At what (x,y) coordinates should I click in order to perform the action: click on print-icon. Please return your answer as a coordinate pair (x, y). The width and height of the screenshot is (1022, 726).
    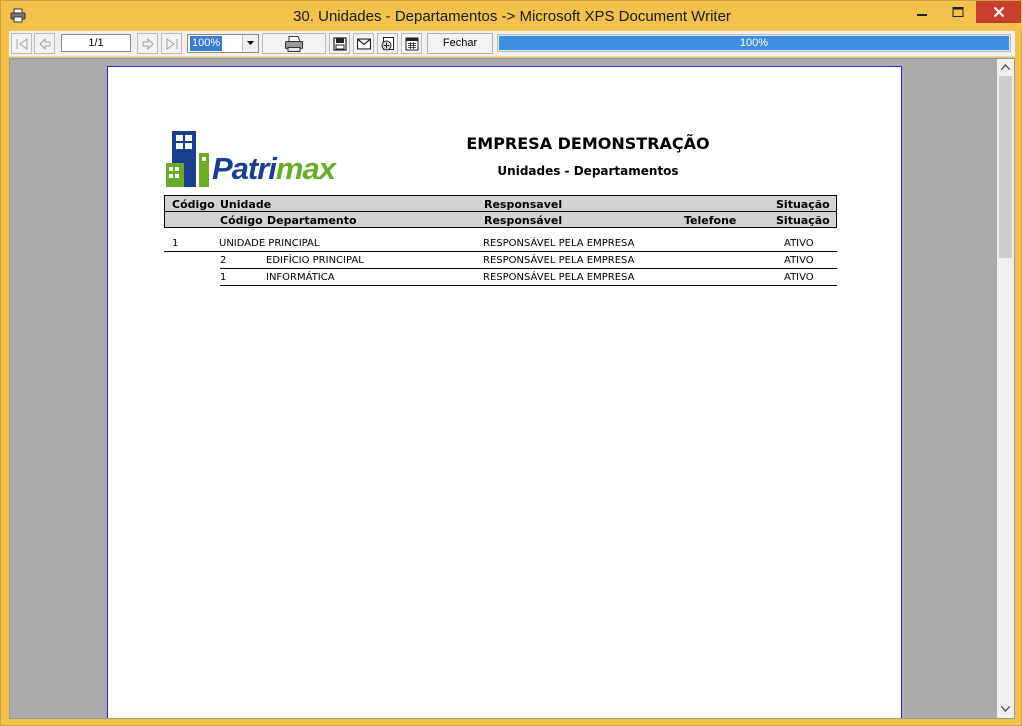
    Looking at the image, I should click on (294, 43).